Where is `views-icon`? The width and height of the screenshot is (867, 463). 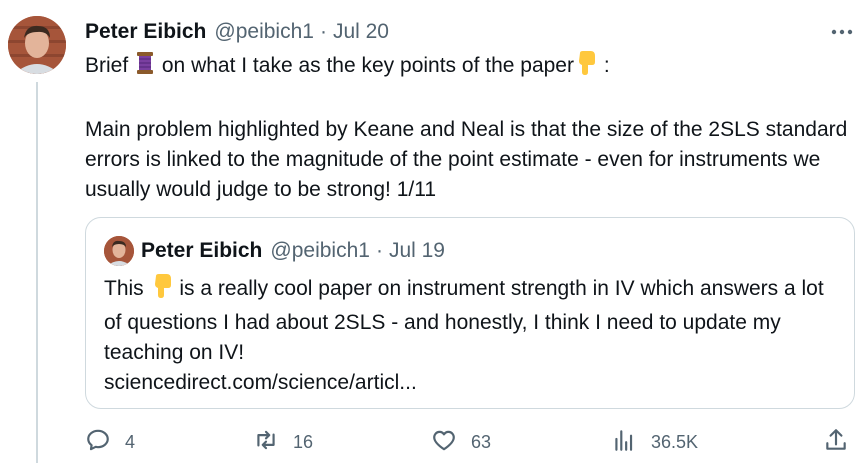
views-icon is located at coordinates (624, 442).